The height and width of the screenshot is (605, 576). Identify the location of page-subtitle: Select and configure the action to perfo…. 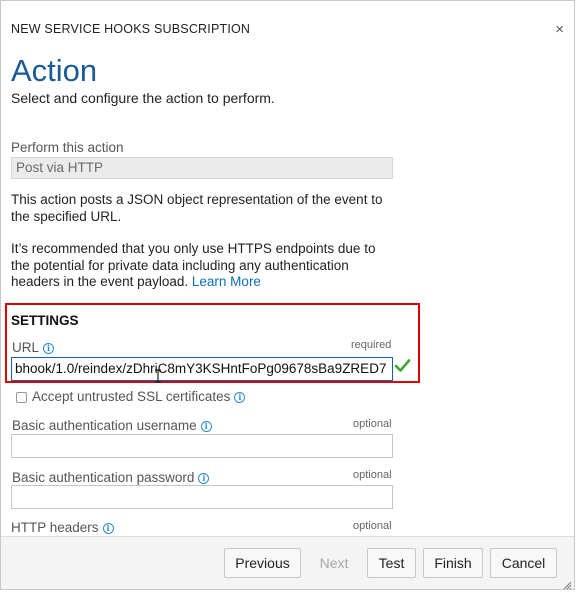
(143, 98).